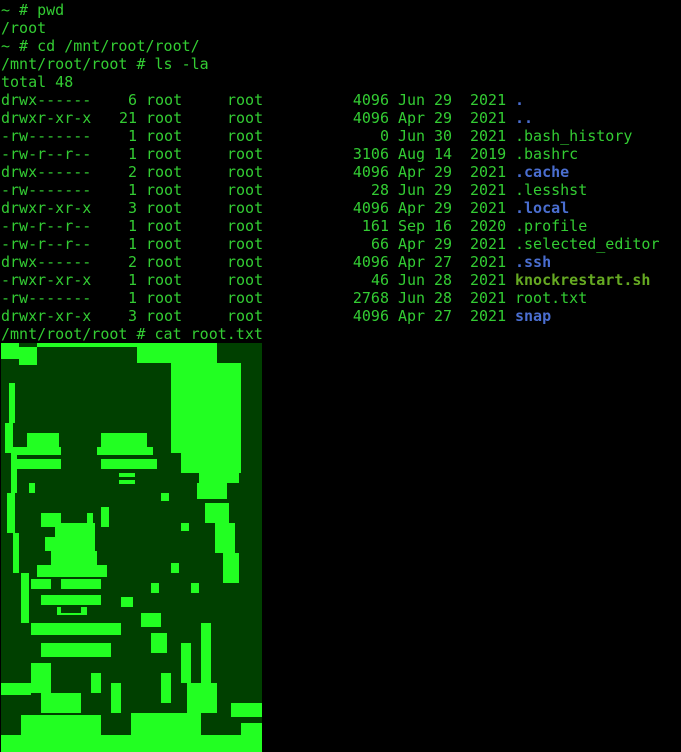 This screenshot has height=752, width=681. I want to click on links-cell: 6, so click(132, 100).